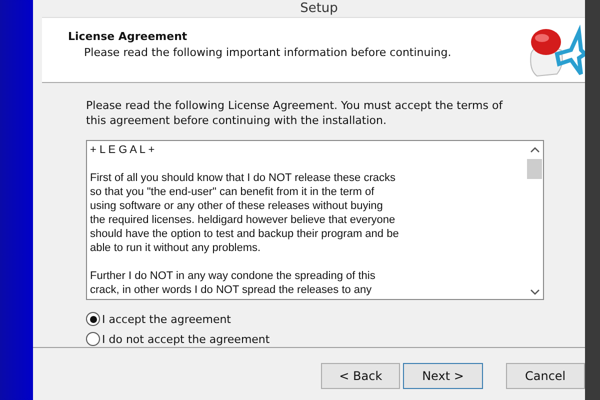  I want to click on wizard-button: < Back, so click(360, 376).